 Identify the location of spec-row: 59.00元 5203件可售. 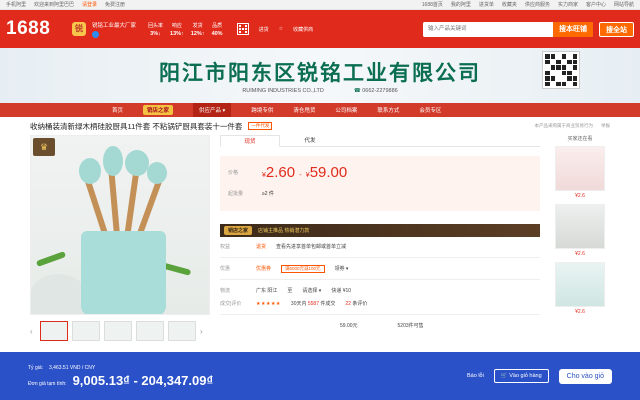
(380, 325).